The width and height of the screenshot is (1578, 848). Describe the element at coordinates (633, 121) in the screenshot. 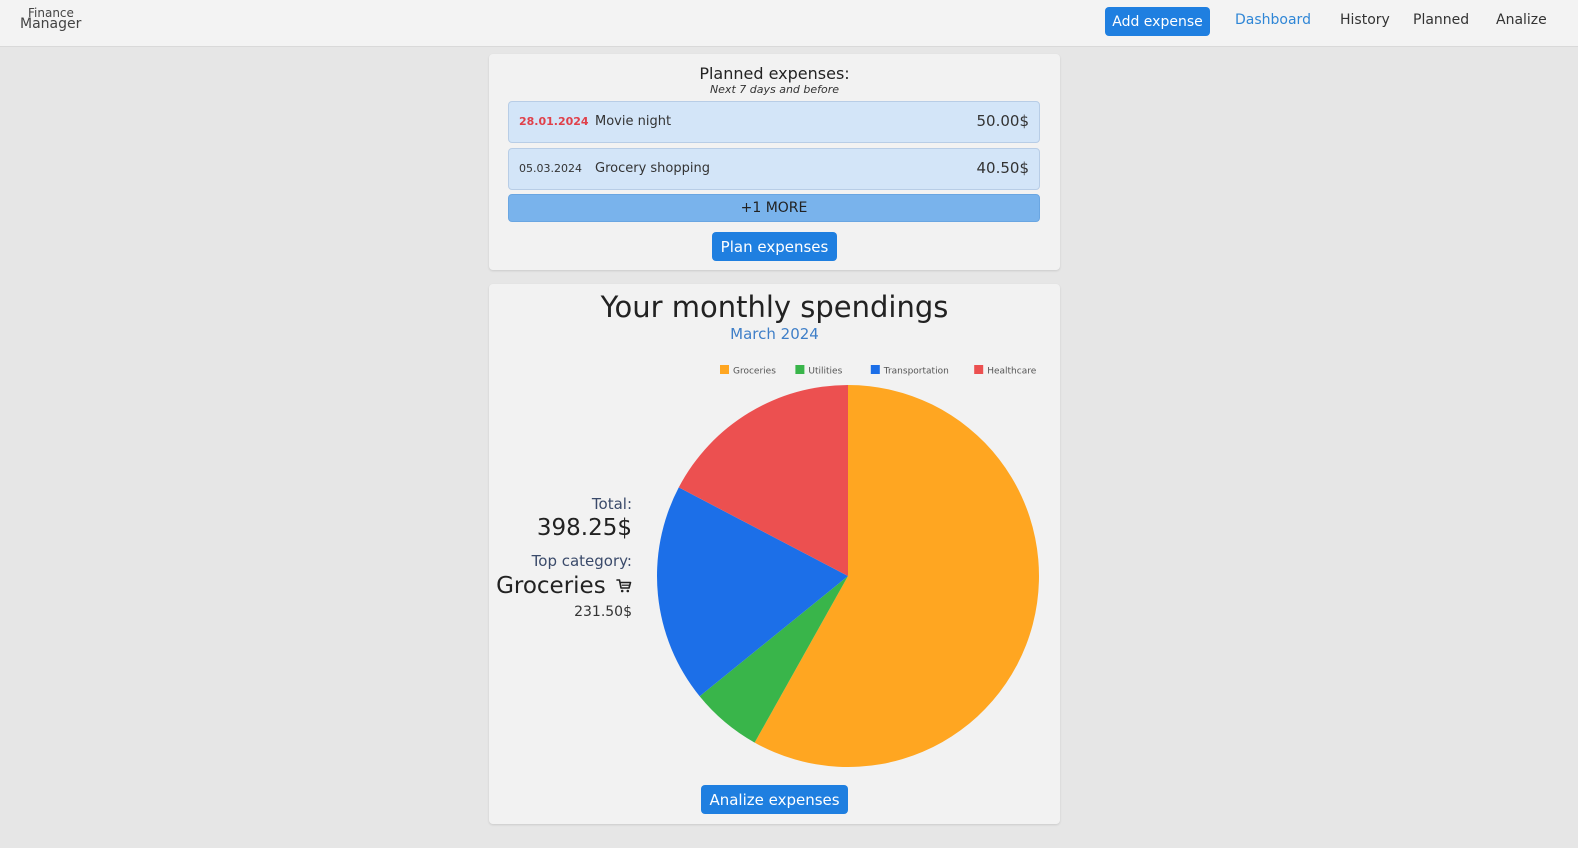

I see `expense-name: Movie night` at that location.